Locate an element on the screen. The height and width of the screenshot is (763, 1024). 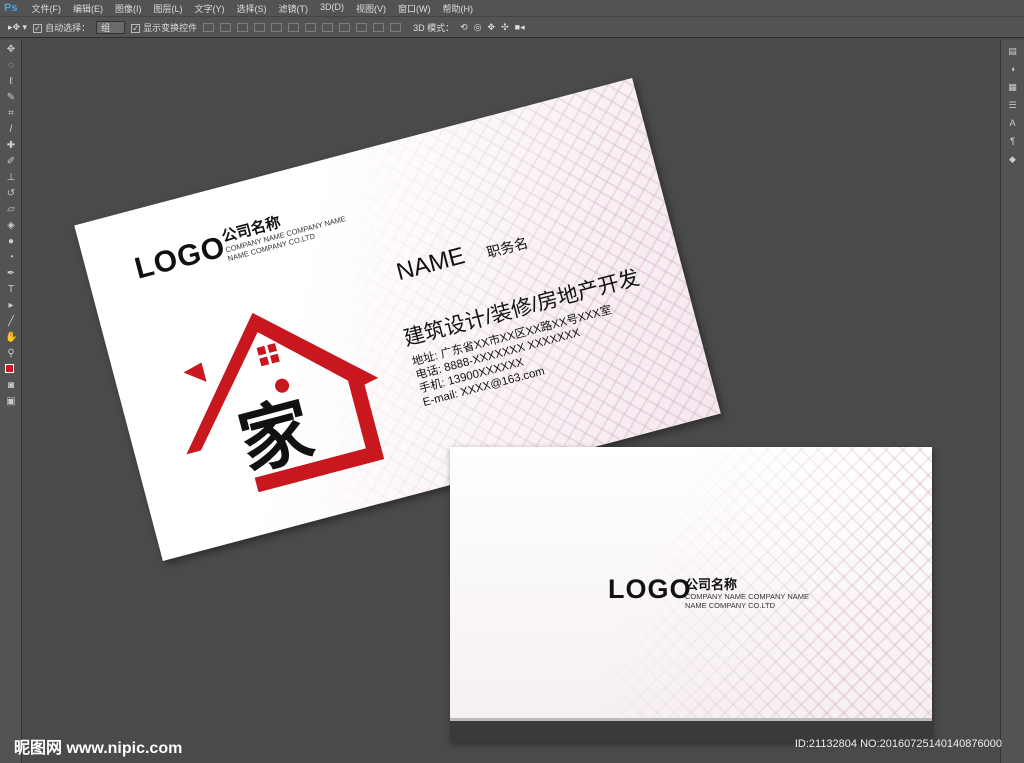
auto-select-label: 自动选择： is located at coordinates (68, 27).